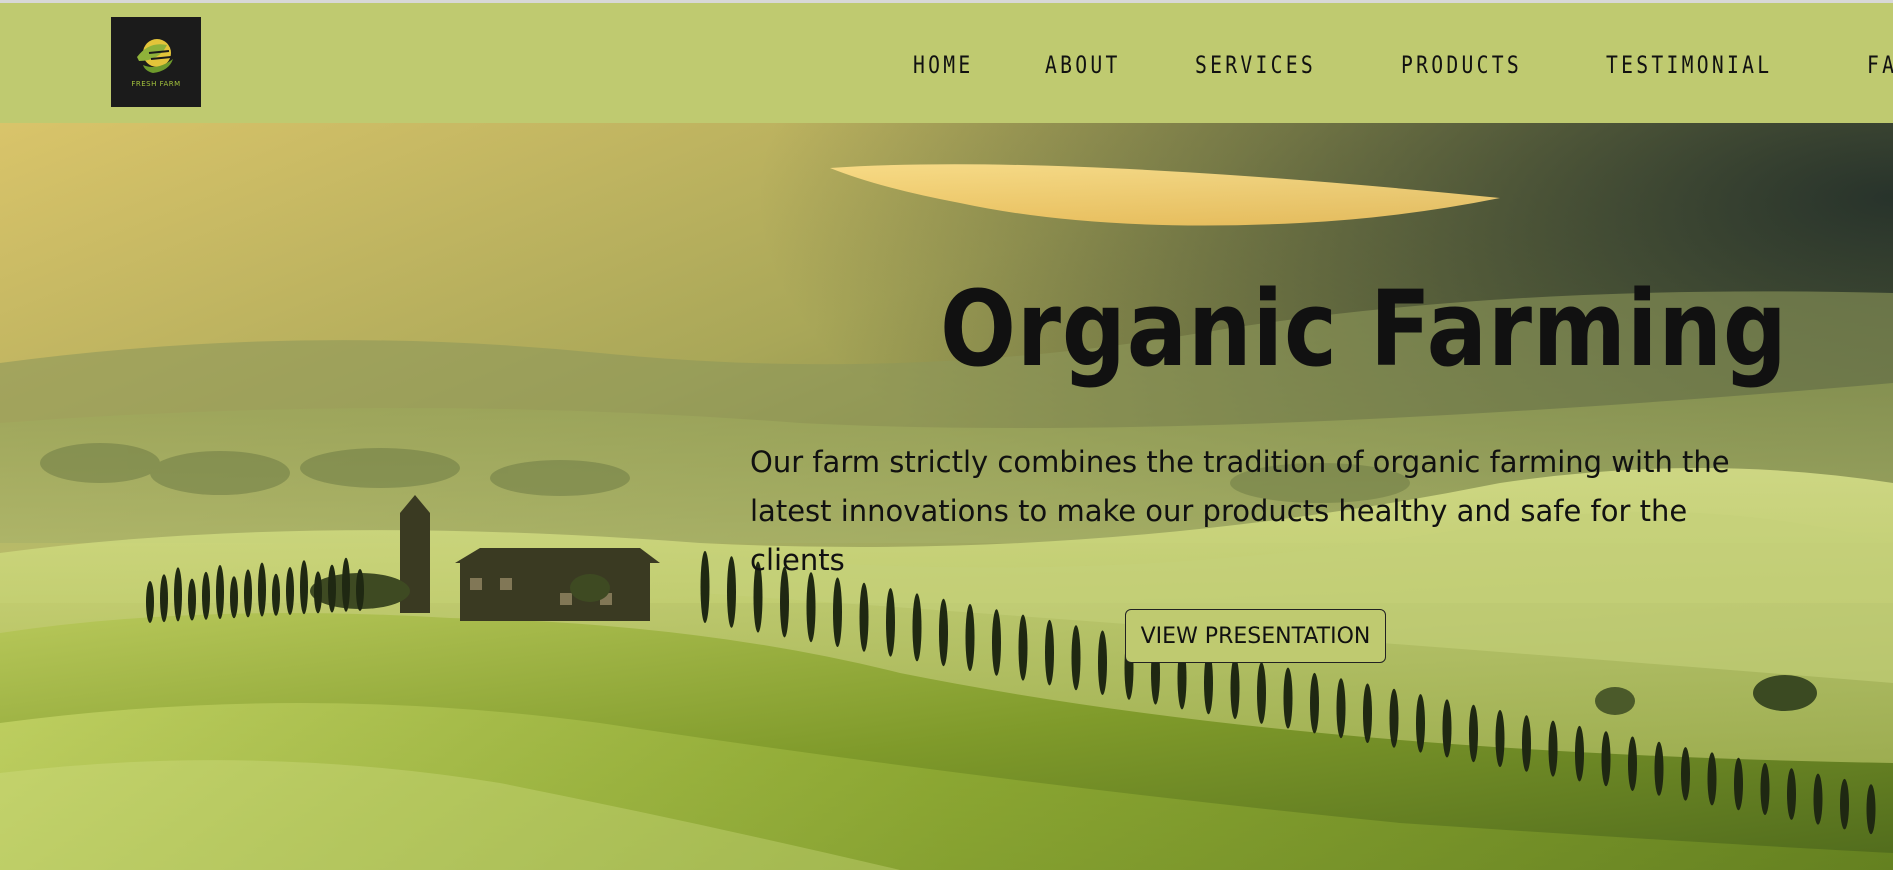 The height and width of the screenshot is (870, 1893). I want to click on nav-home: HOME, so click(943, 65).